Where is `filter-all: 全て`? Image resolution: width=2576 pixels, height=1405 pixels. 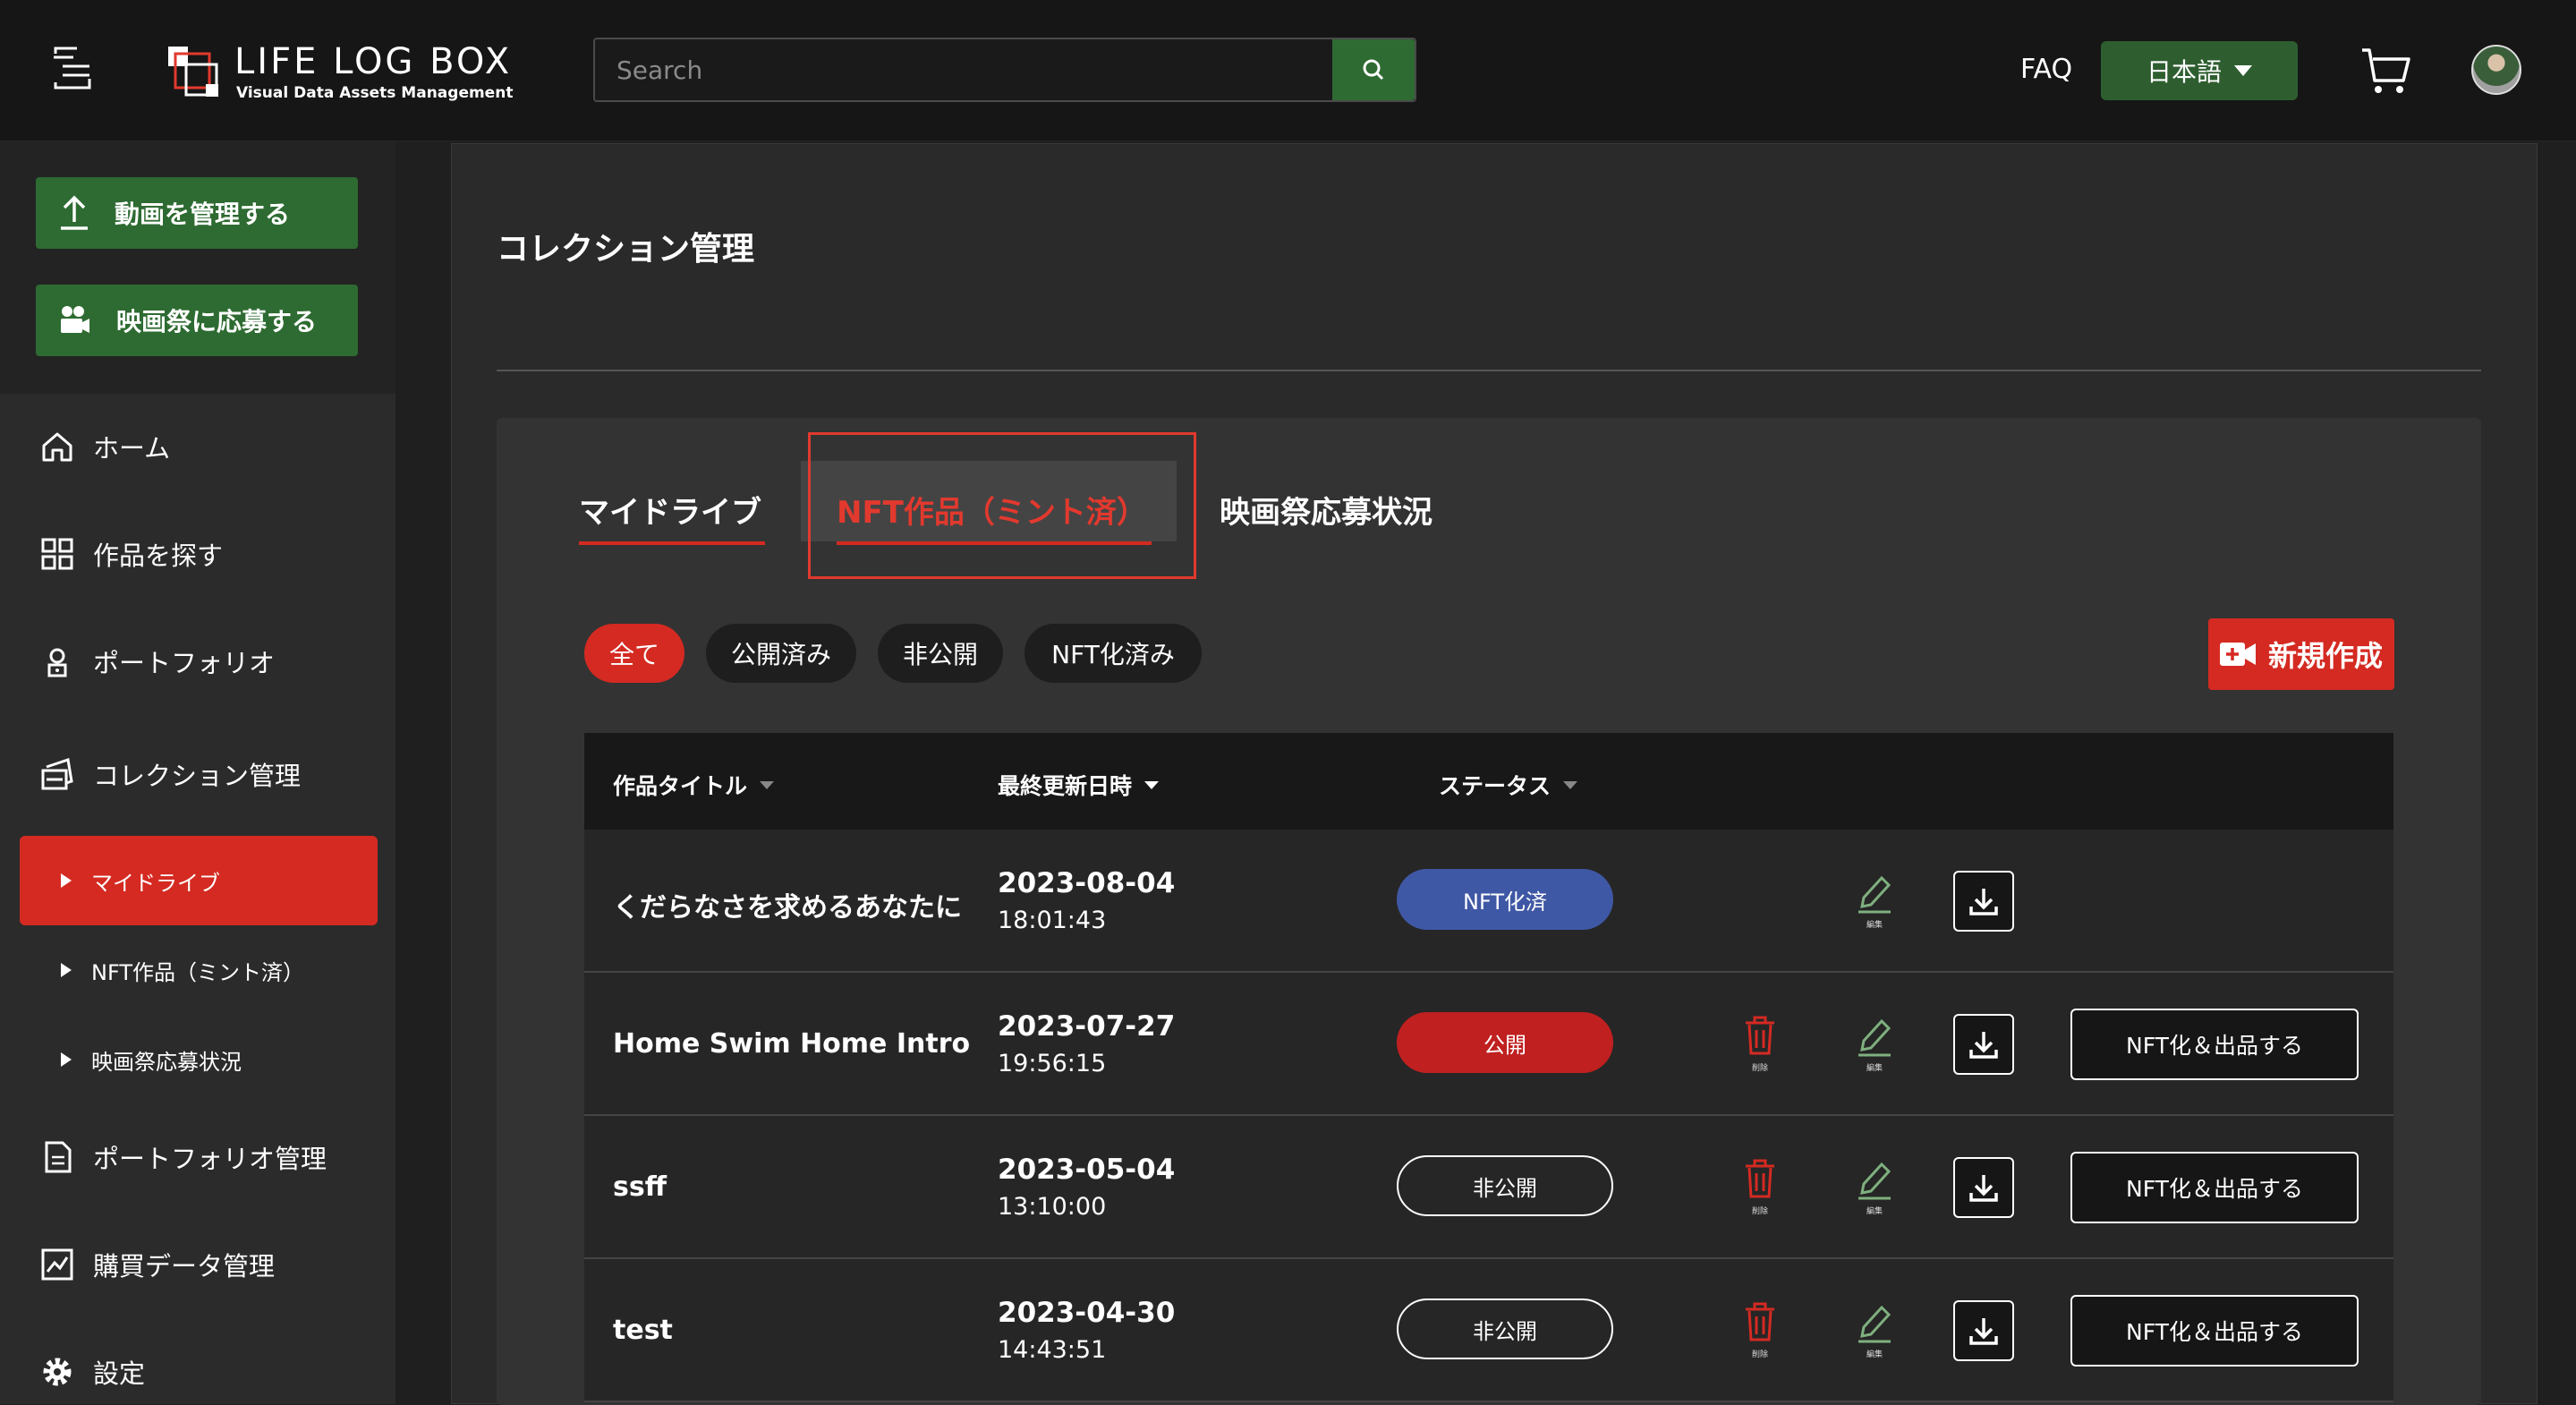 filter-all: 全て is located at coordinates (634, 653).